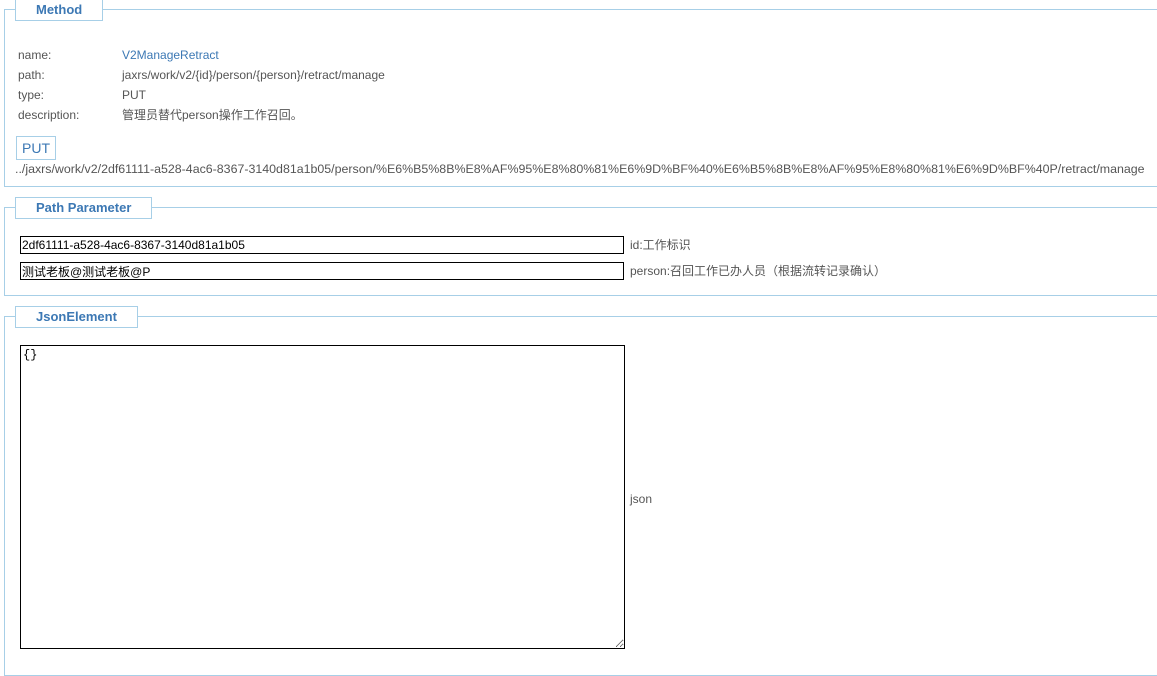 This screenshot has width=1157, height=676. I want to click on id-param-description: id:工作标识, so click(660, 245).